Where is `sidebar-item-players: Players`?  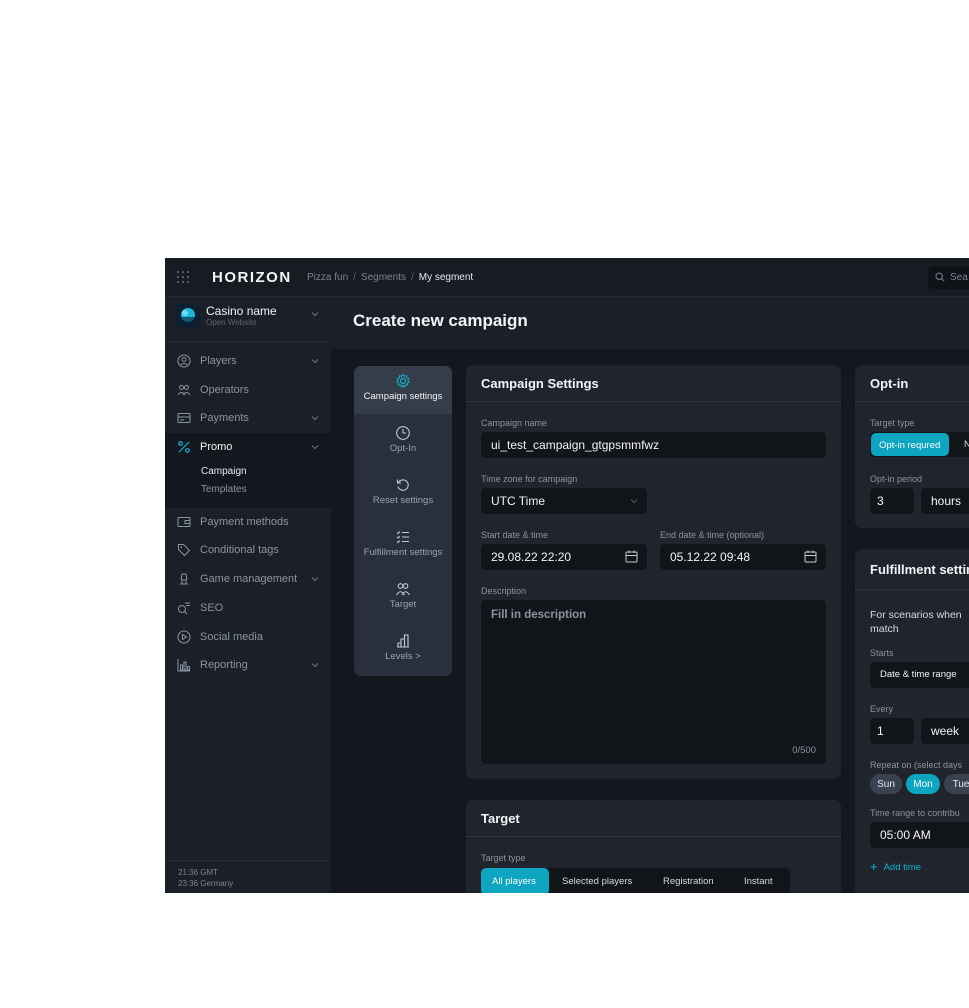 sidebar-item-players: Players is located at coordinates (248, 361).